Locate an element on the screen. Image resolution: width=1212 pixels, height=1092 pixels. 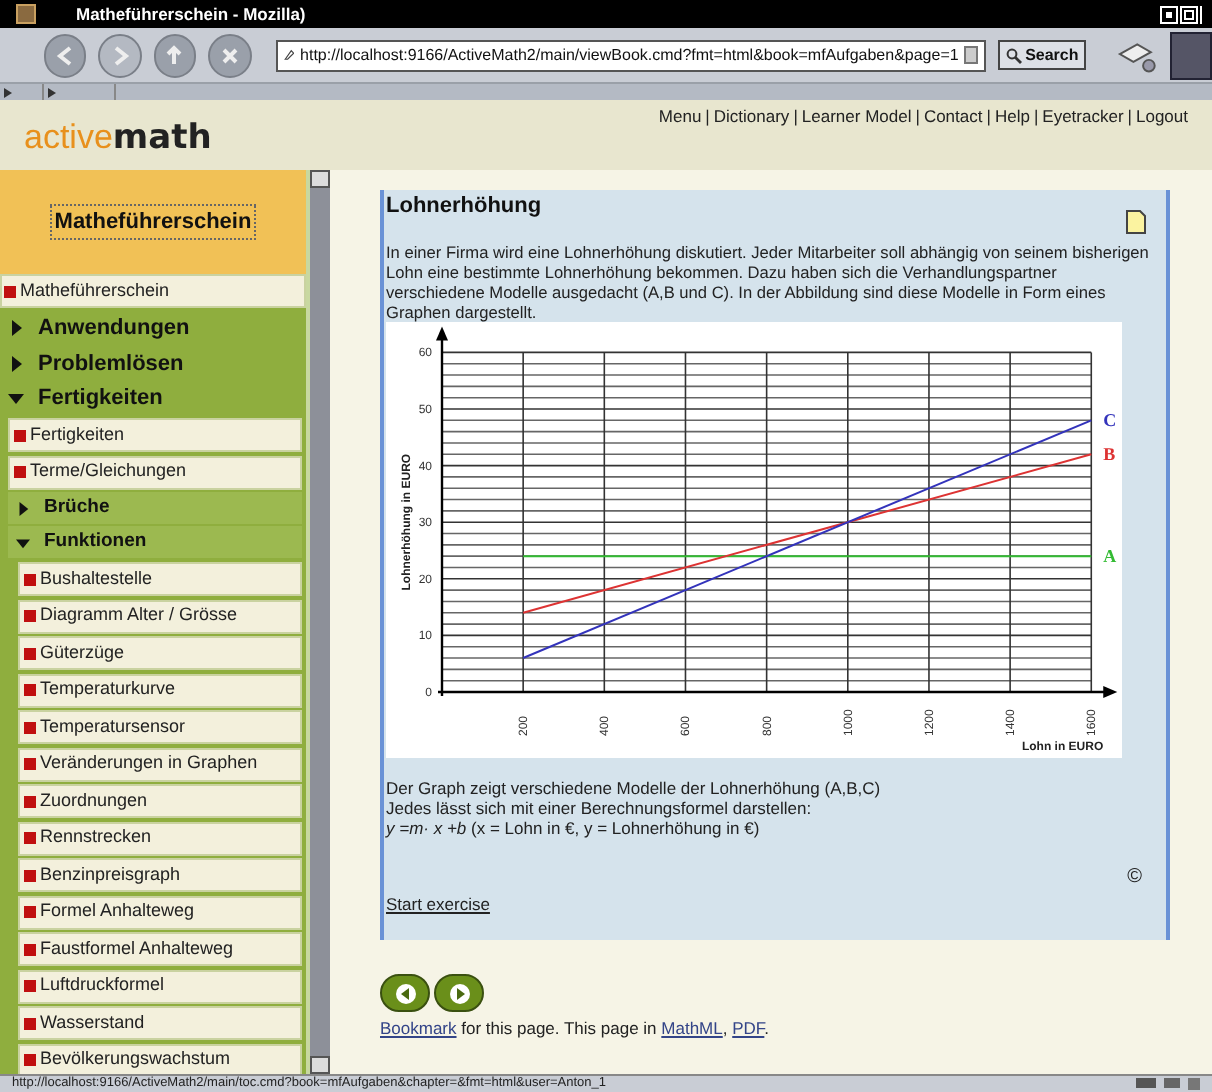
url-text: http://localhost:9166/ActiveMath2/main/viewBook.cmd?fmt=html&book=mfAufgaben&page=1 is located at coordinates (629, 55).